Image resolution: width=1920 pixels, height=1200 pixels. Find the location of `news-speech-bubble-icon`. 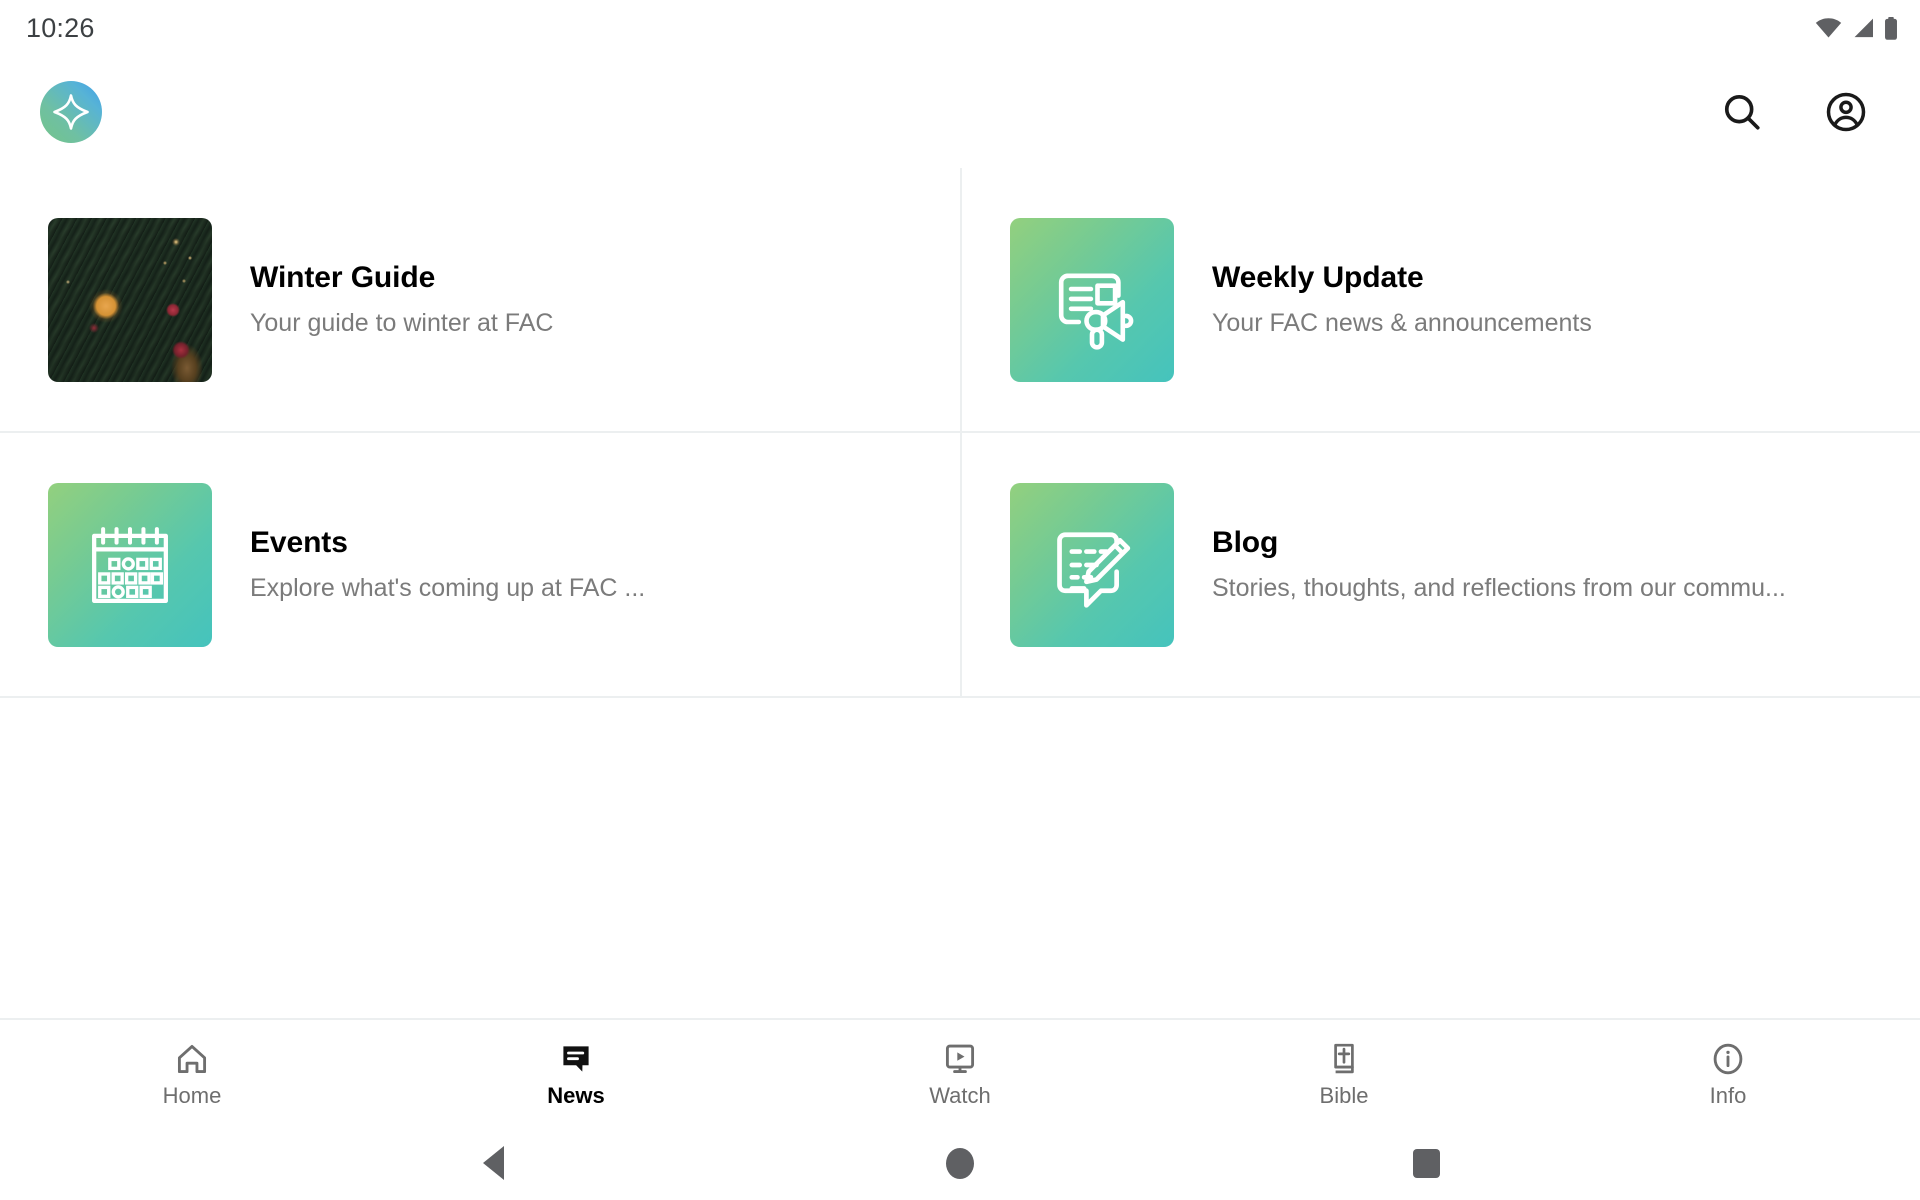

news-speech-bubble-icon is located at coordinates (576, 1059).